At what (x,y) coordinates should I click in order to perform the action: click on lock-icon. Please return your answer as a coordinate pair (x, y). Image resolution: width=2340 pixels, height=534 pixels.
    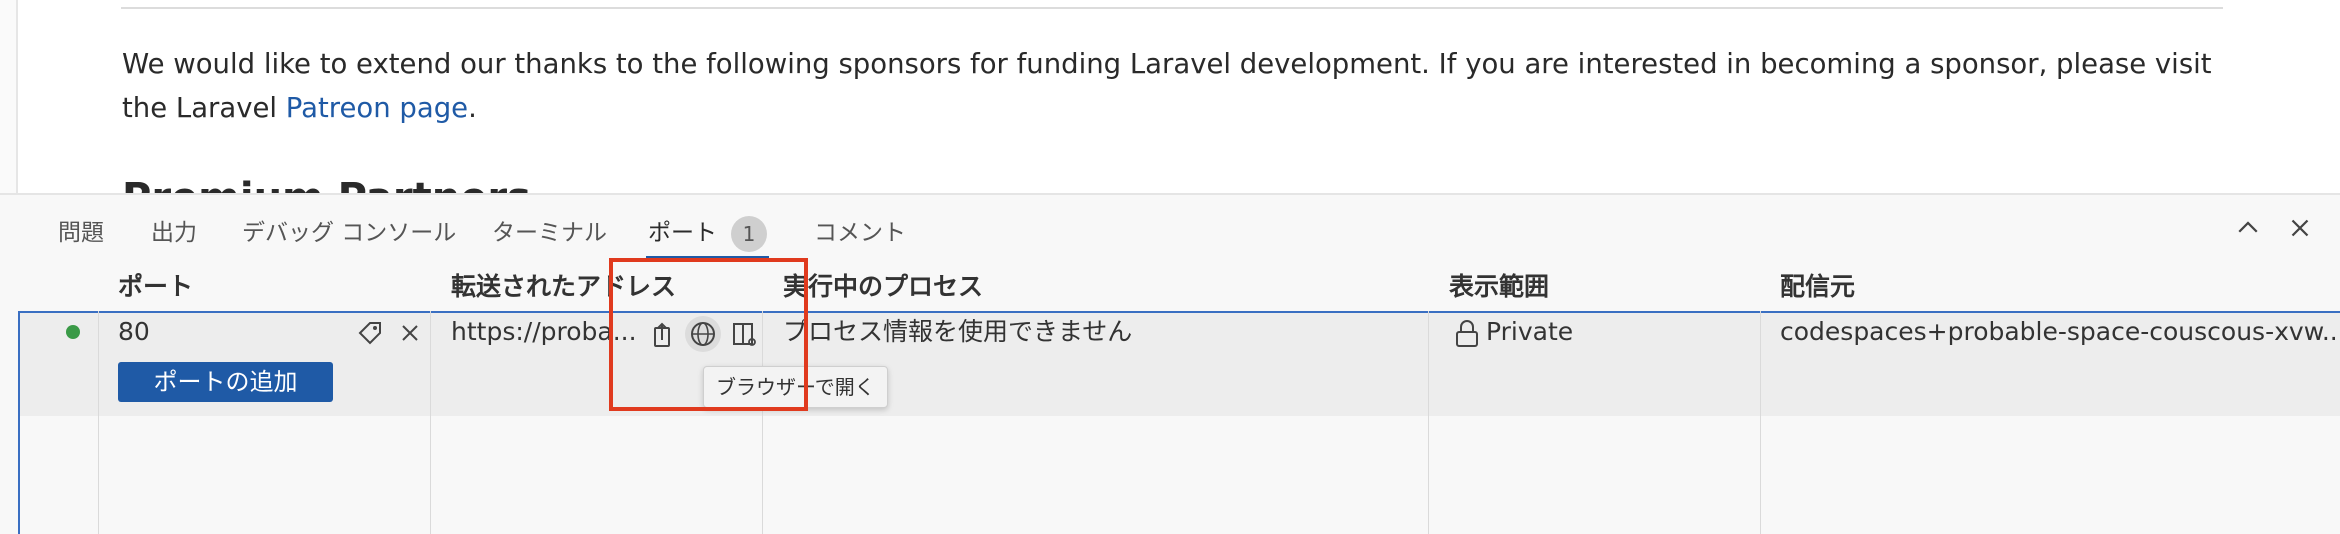
    Looking at the image, I should click on (1464, 334).